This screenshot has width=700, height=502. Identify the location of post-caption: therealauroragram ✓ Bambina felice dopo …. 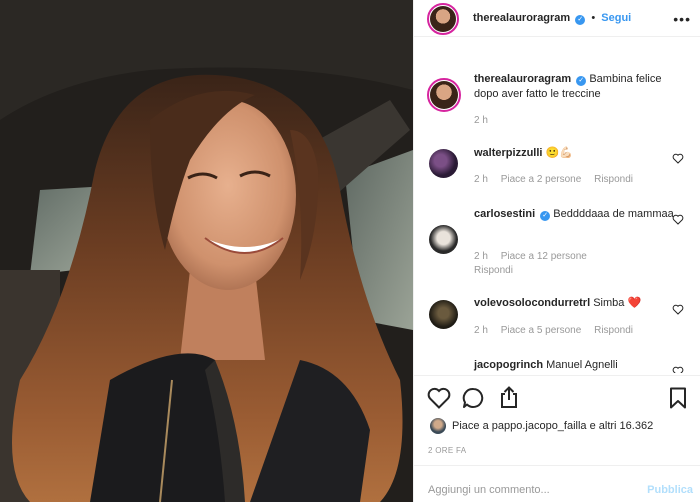
(557, 102).